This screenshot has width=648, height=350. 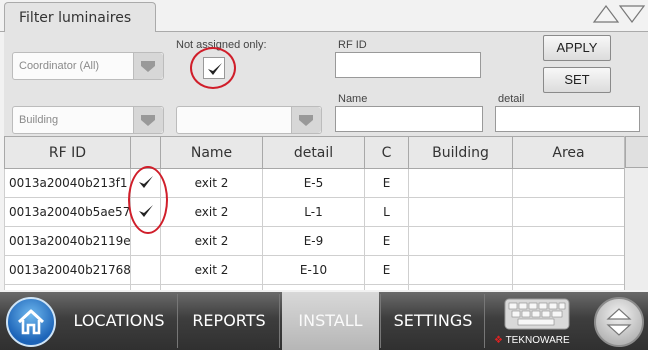 What do you see at coordinates (537, 314) in the screenshot?
I see `keyboard-icon` at bounding box center [537, 314].